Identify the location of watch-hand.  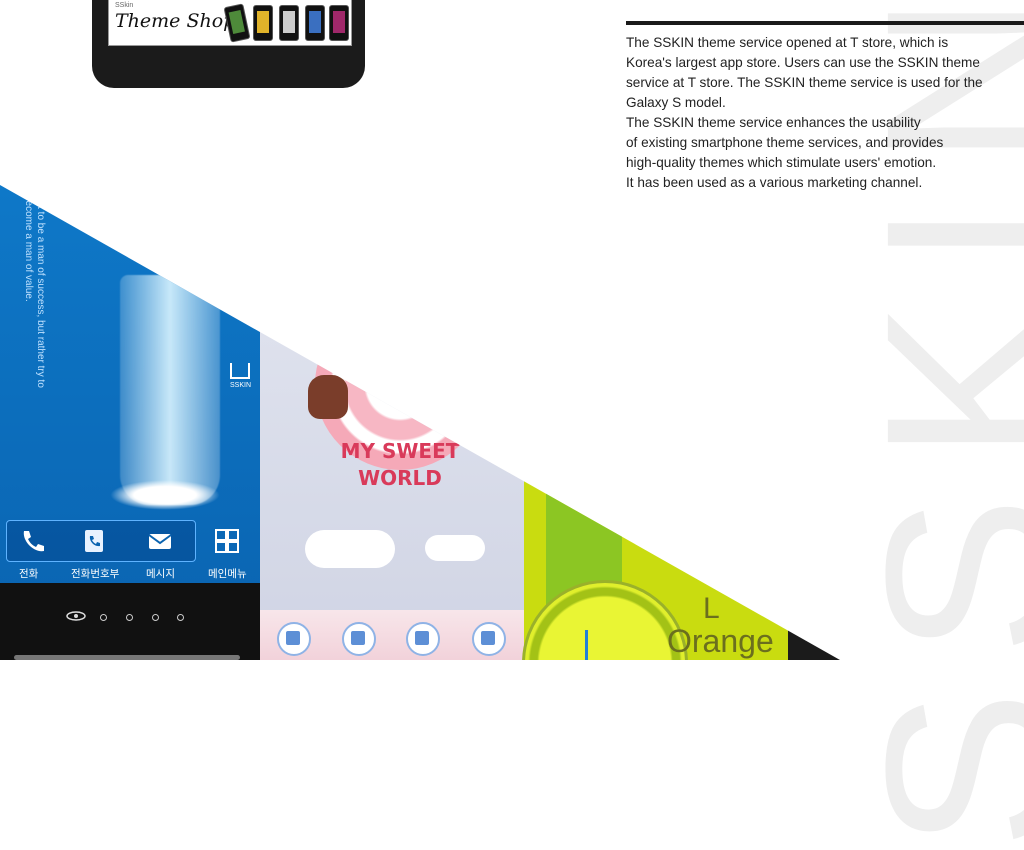
(586, 645).